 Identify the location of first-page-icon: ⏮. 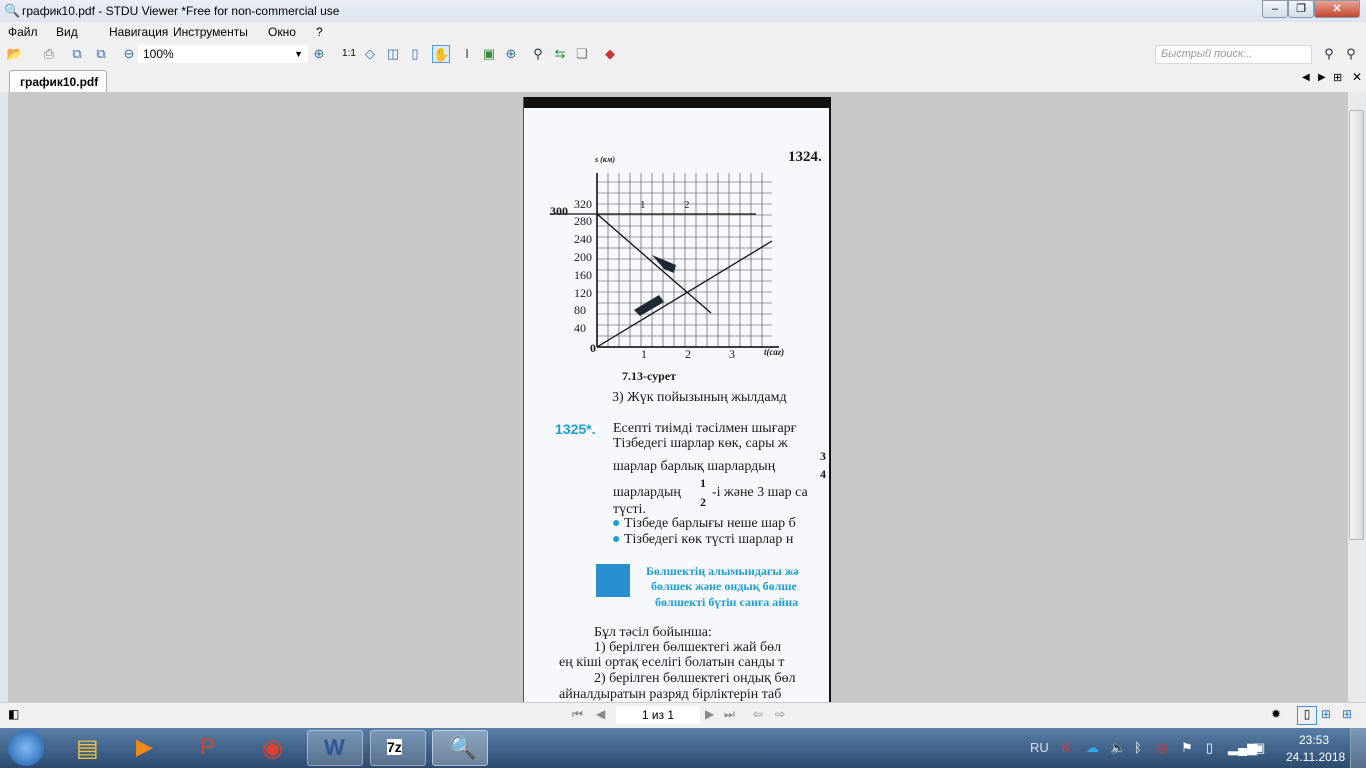
(577, 714).